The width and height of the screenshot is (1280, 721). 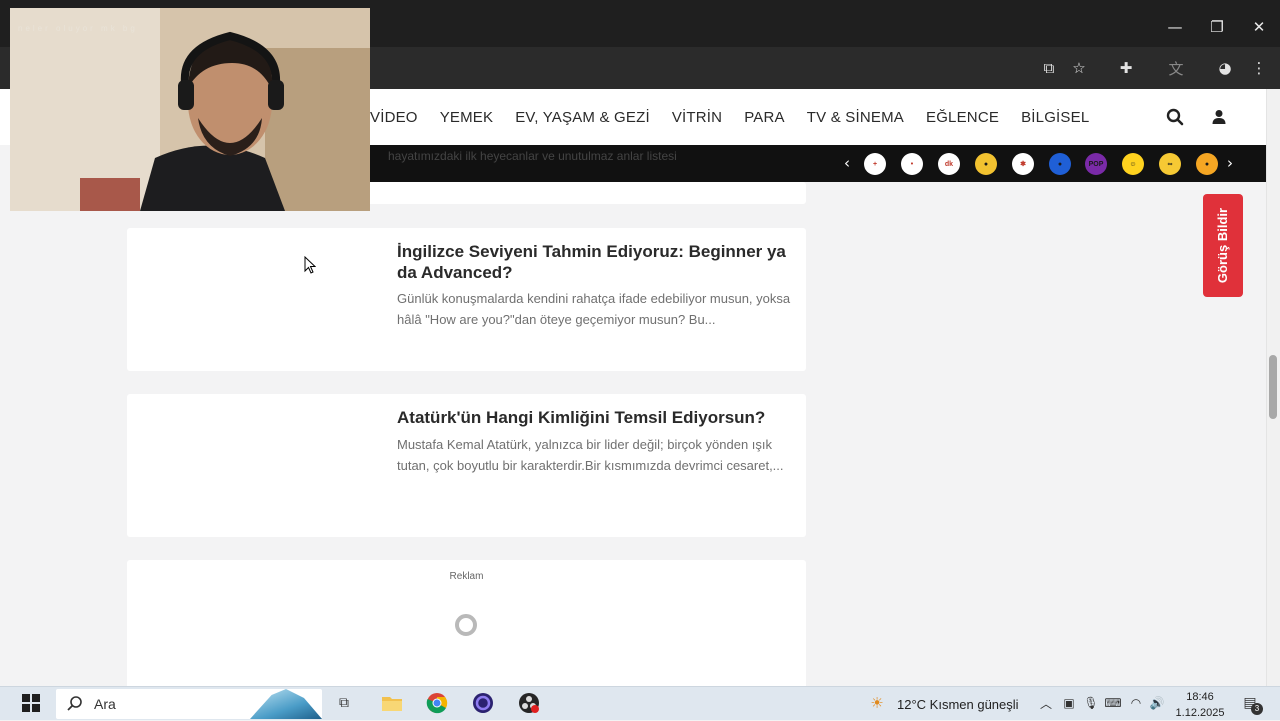 I want to click on show-hidden-icons-icon: ︿, so click(x=1046, y=703).